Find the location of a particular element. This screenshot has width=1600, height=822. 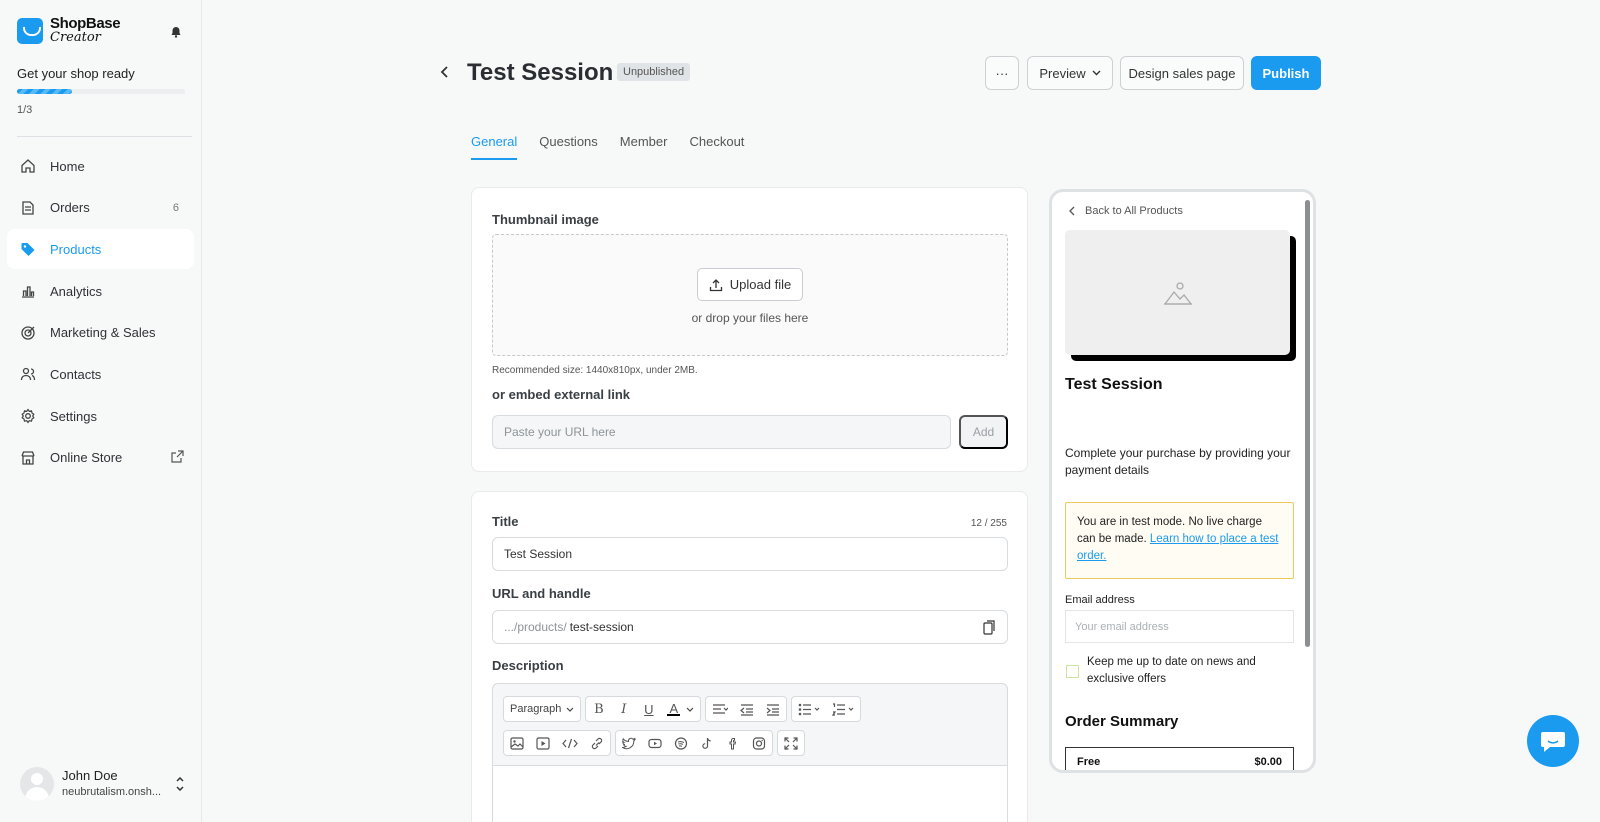

text-color-icon: A is located at coordinates (674, 708).